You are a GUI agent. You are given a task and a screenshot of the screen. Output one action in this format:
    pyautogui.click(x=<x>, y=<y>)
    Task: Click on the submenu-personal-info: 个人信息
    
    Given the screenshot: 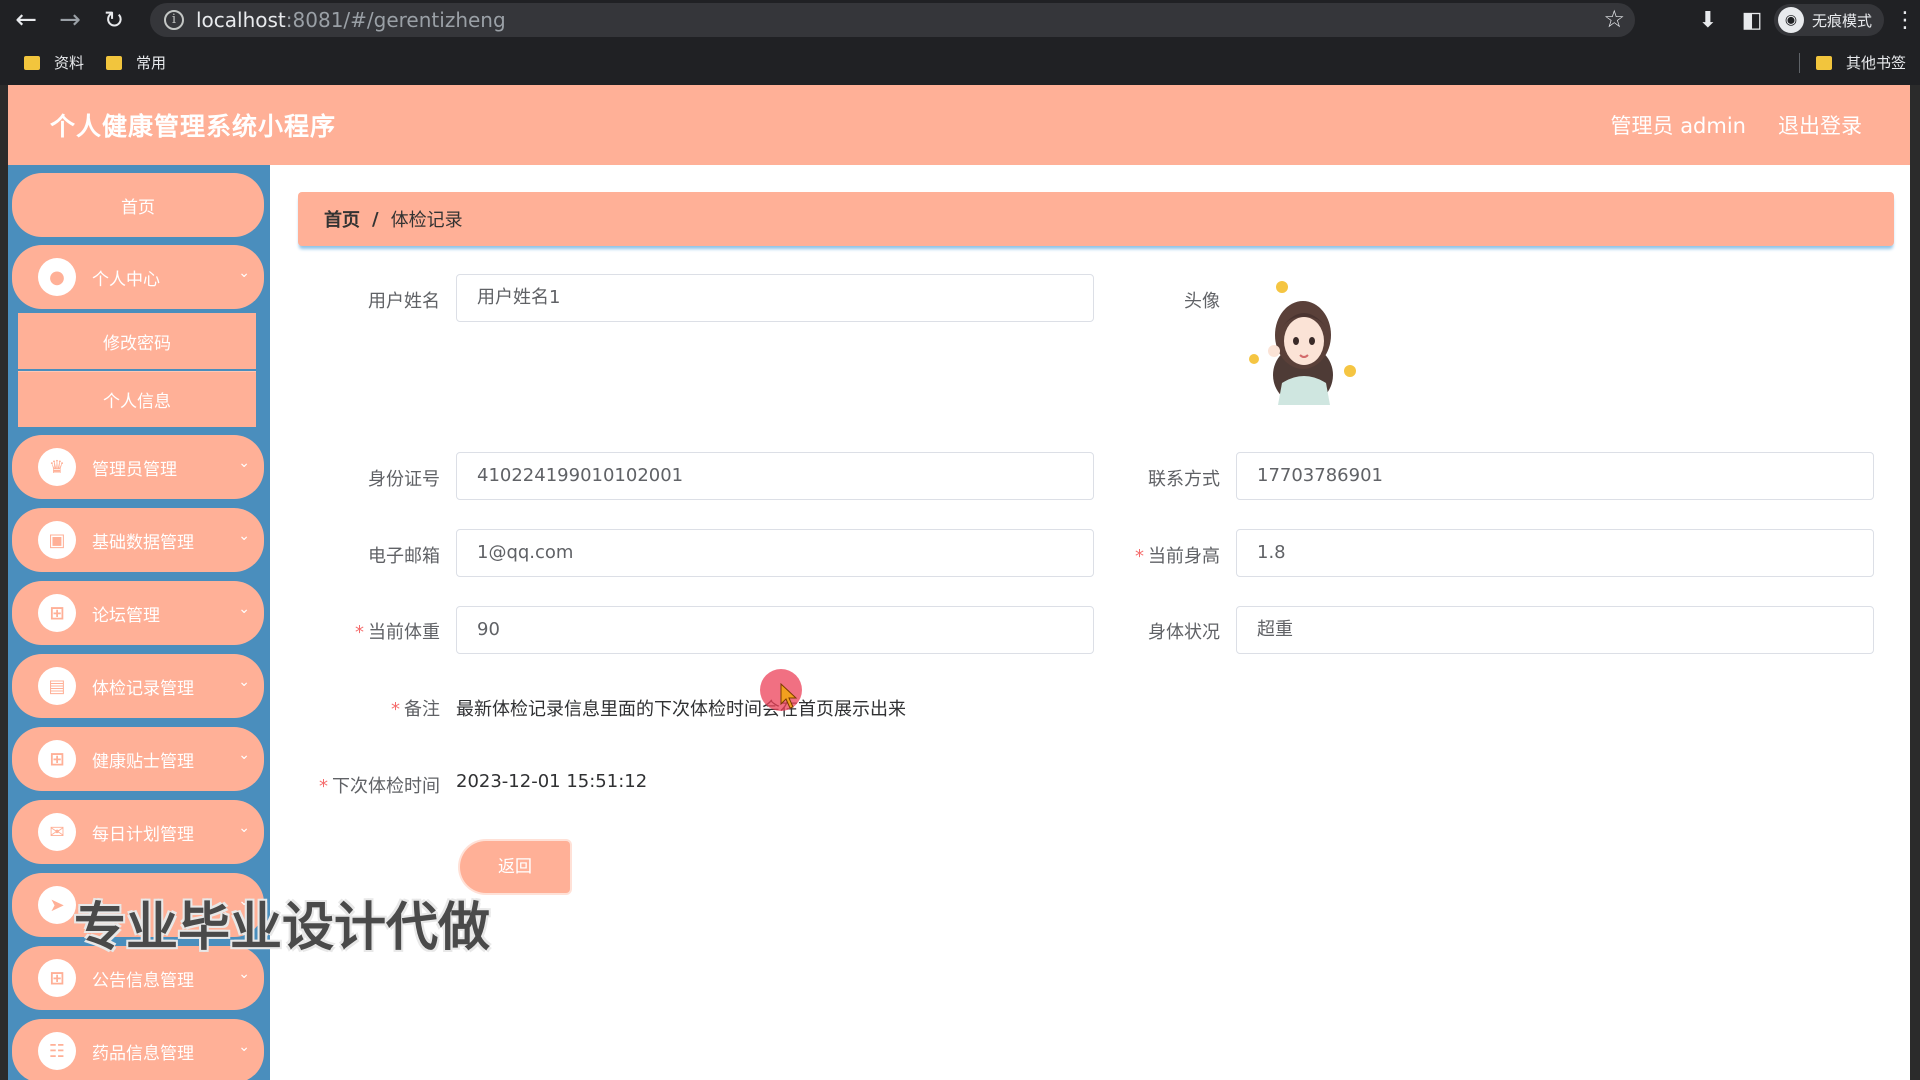 What is the action you would take?
    pyautogui.click(x=137, y=399)
    